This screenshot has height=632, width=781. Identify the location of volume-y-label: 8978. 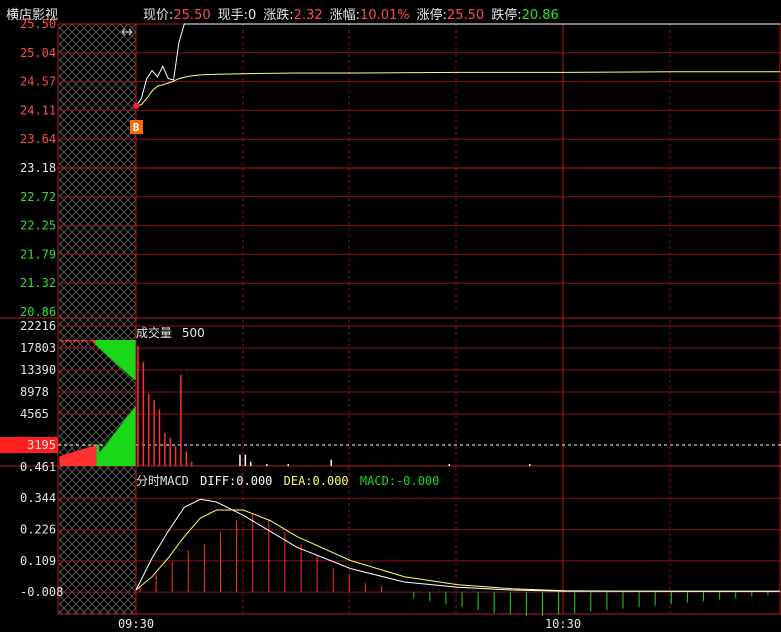
(34, 392).